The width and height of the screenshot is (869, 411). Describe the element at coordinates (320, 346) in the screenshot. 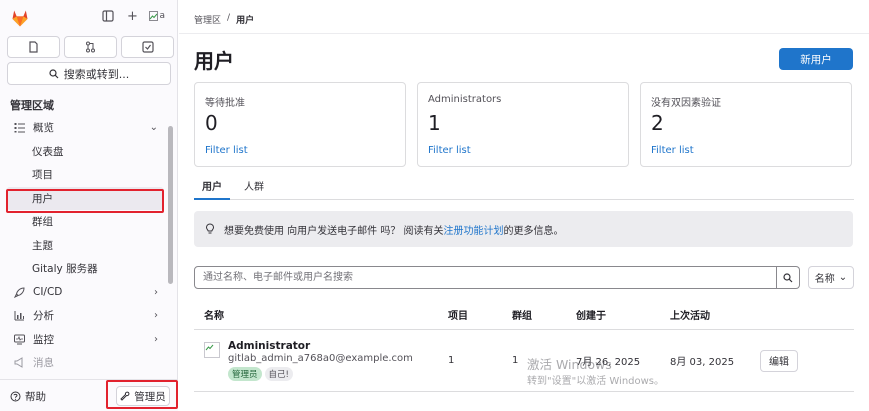

I see `user-name-link: Administrator` at that location.